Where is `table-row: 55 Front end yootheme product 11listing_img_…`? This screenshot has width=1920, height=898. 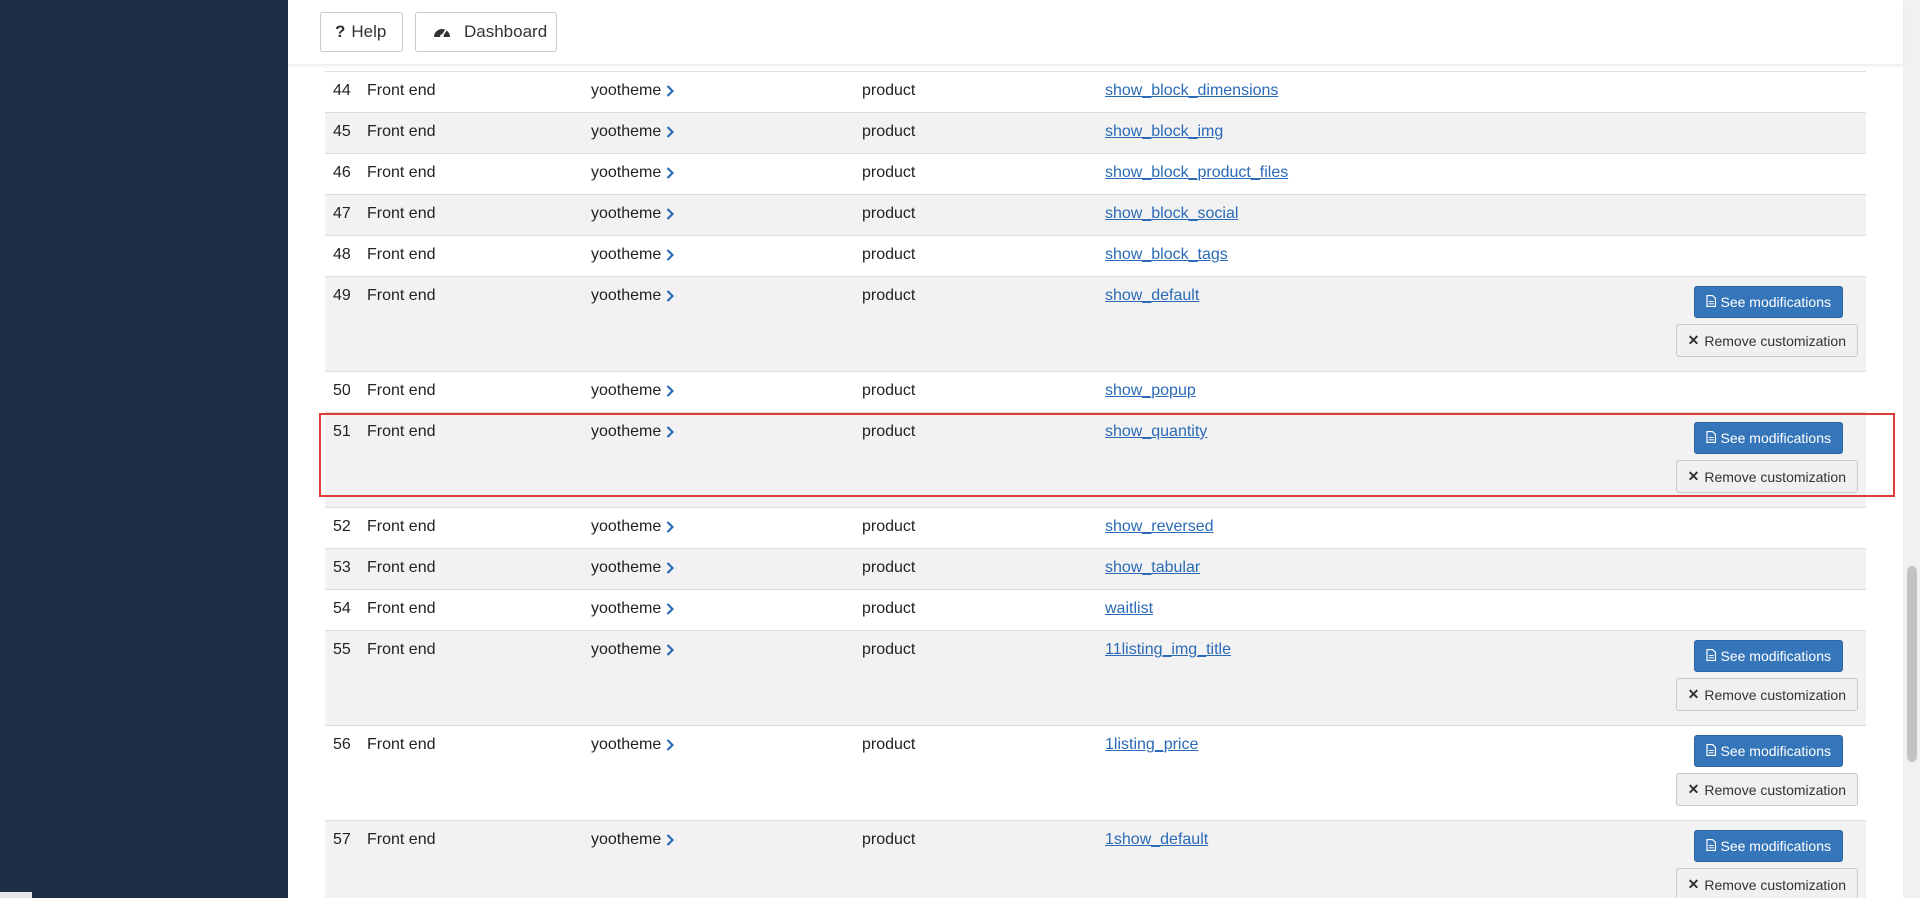 table-row: 55 Front end yootheme product 11listing_img_… is located at coordinates (1095, 677).